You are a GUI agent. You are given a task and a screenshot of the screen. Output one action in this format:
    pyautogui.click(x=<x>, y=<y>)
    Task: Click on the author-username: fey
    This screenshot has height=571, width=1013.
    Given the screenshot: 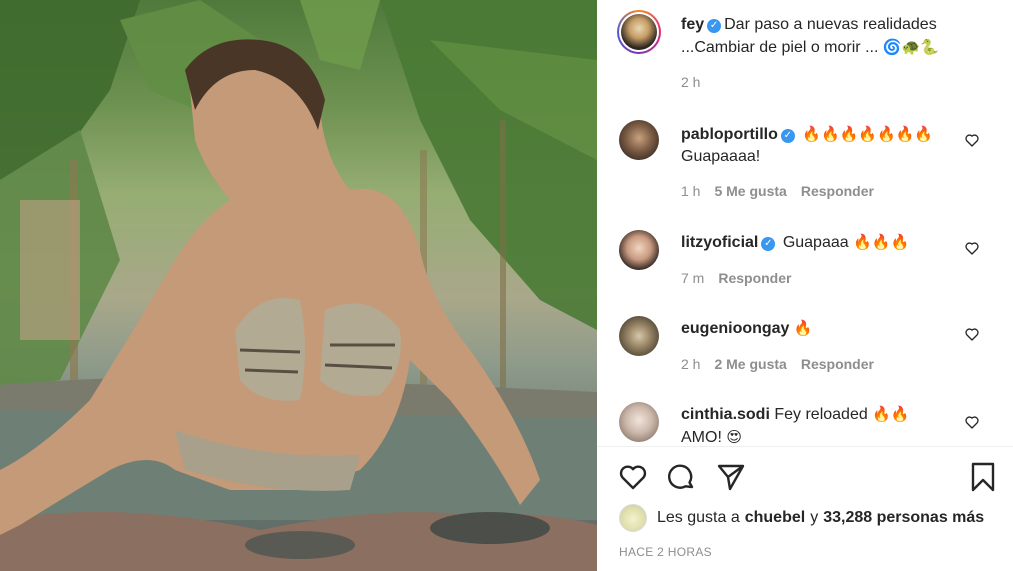 What is the action you would take?
    pyautogui.click(x=692, y=24)
    